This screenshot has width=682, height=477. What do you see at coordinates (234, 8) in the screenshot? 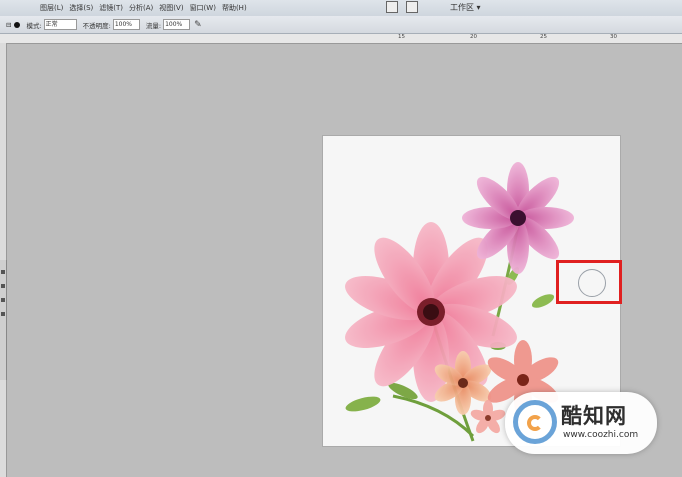
I see `menu-item-help: 帮助(H)` at bounding box center [234, 8].